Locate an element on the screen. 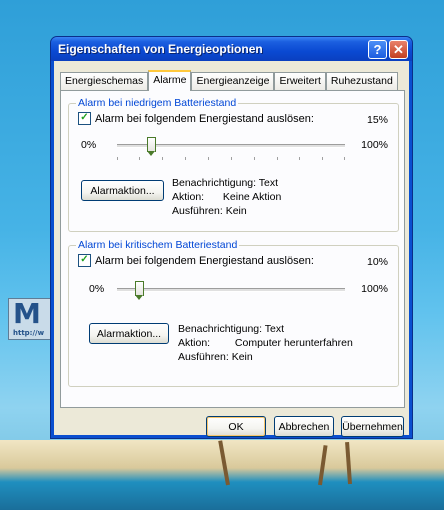 The width and height of the screenshot is (444, 510). critical-action-key: Aktion: is located at coordinates (194, 343).